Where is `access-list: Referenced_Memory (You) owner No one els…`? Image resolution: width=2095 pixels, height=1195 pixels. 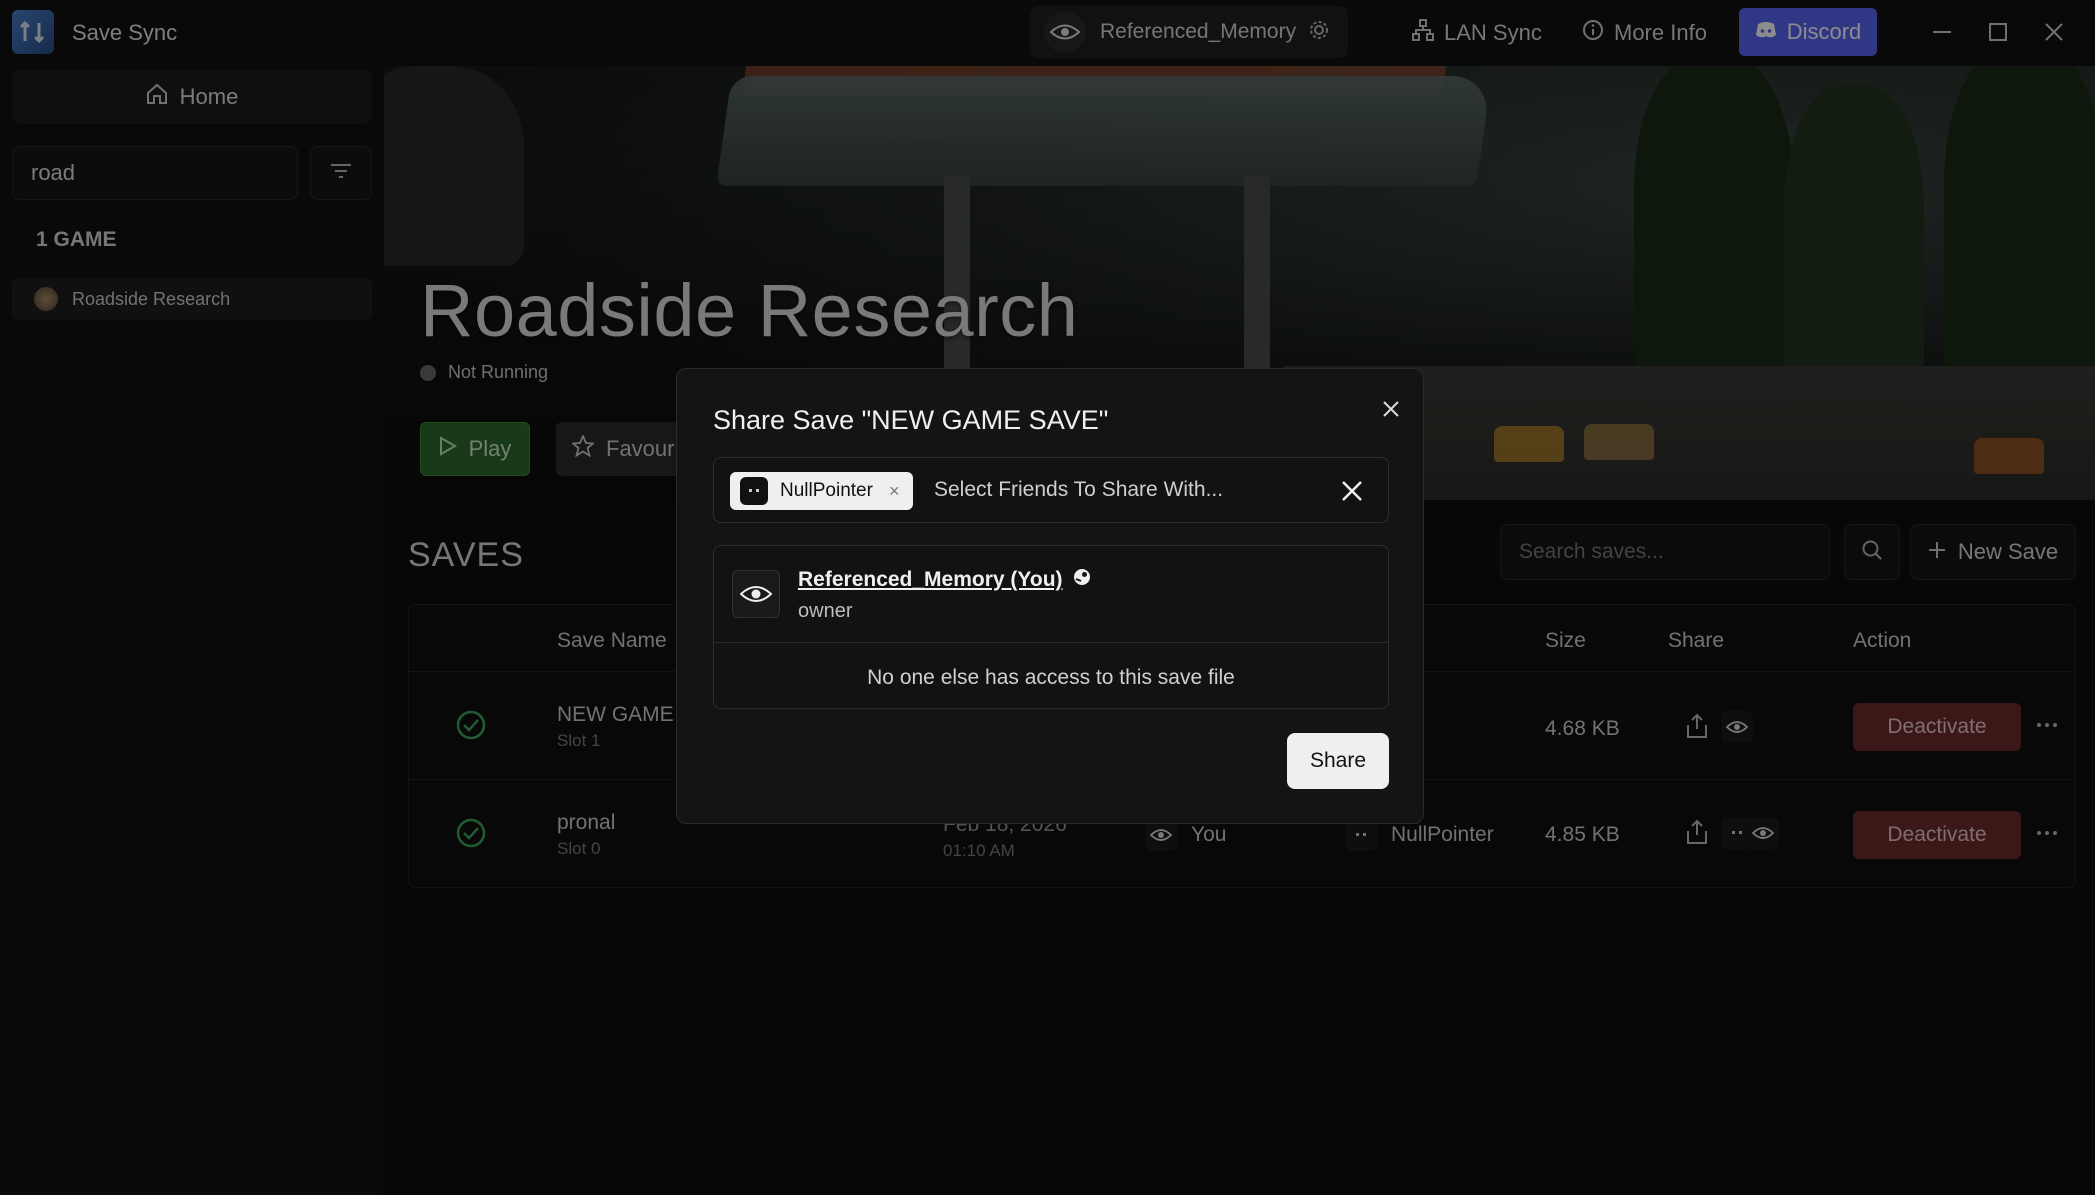
access-list: Referenced_Memory (You) owner No one els… is located at coordinates (1051, 627).